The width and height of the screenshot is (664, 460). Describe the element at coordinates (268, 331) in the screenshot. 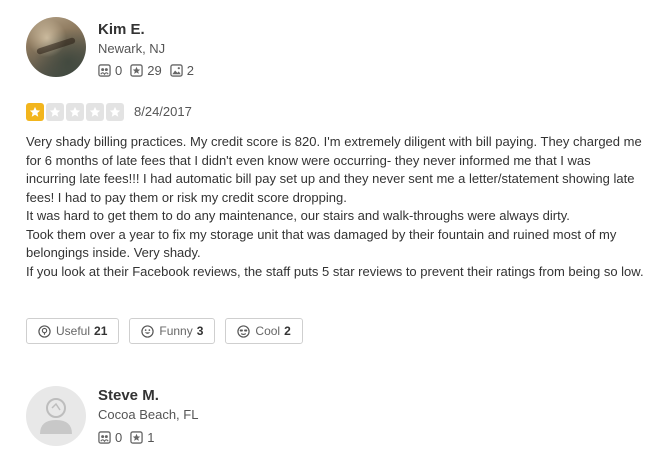

I see `cool-label: Cool` at that location.